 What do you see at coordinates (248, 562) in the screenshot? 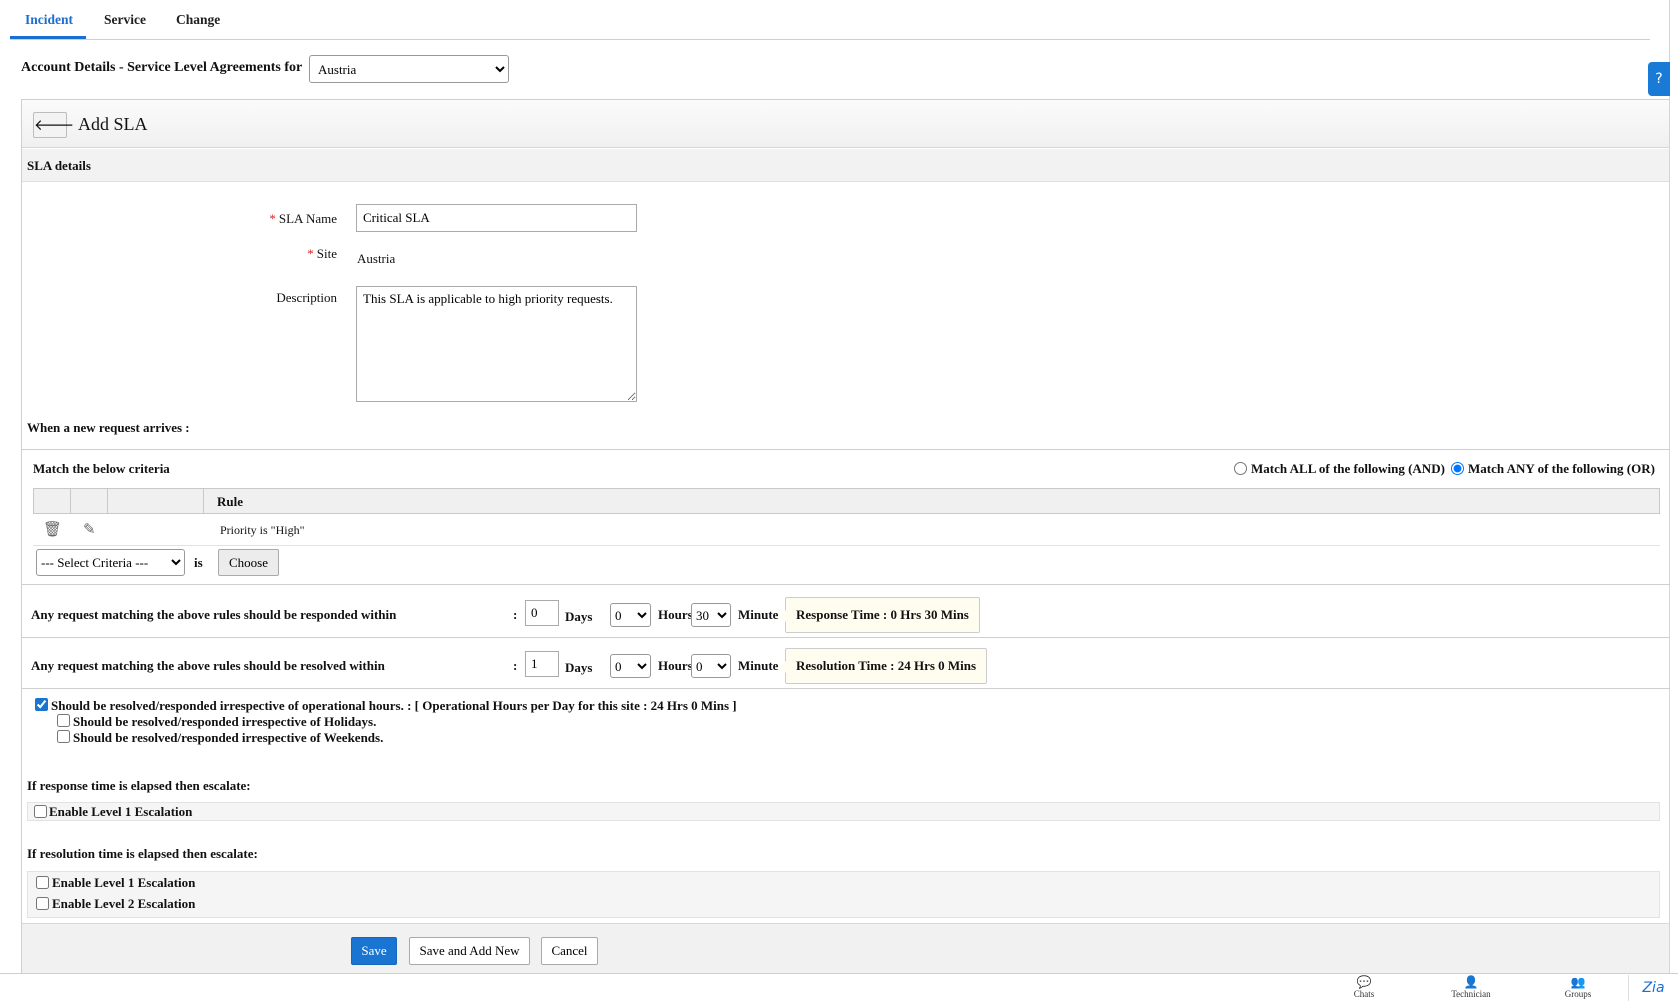
I see `choose-button: Choose` at bounding box center [248, 562].